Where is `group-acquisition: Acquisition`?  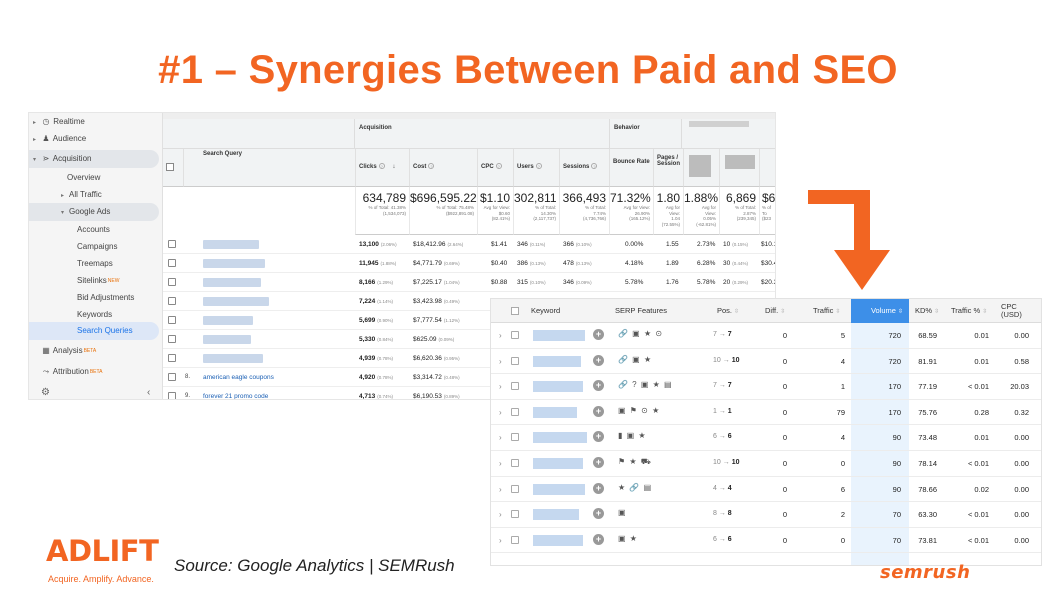
group-acquisition: Acquisition is located at coordinates (482, 134).